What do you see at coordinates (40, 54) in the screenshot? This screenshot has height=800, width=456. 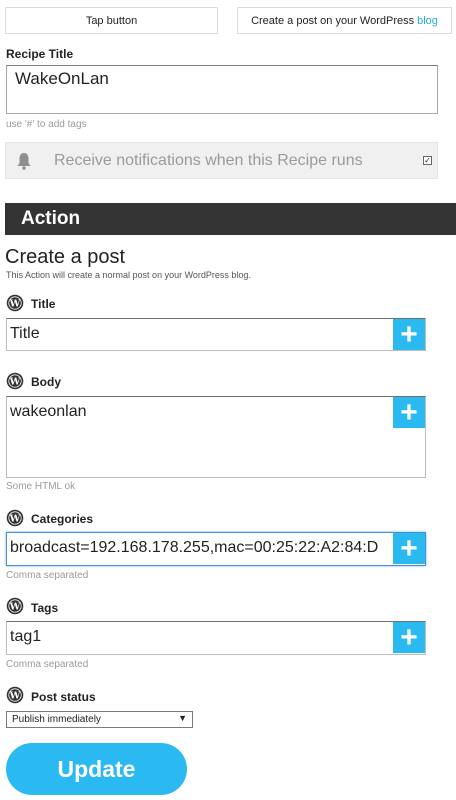 I see `recipe-title-label: Recipe Title` at bounding box center [40, 54].